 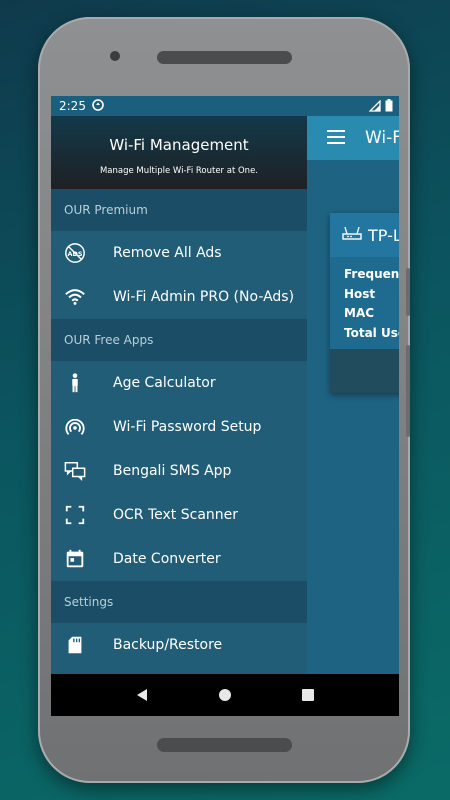 I want to click on chat-icon, so click(x=75, y=471).